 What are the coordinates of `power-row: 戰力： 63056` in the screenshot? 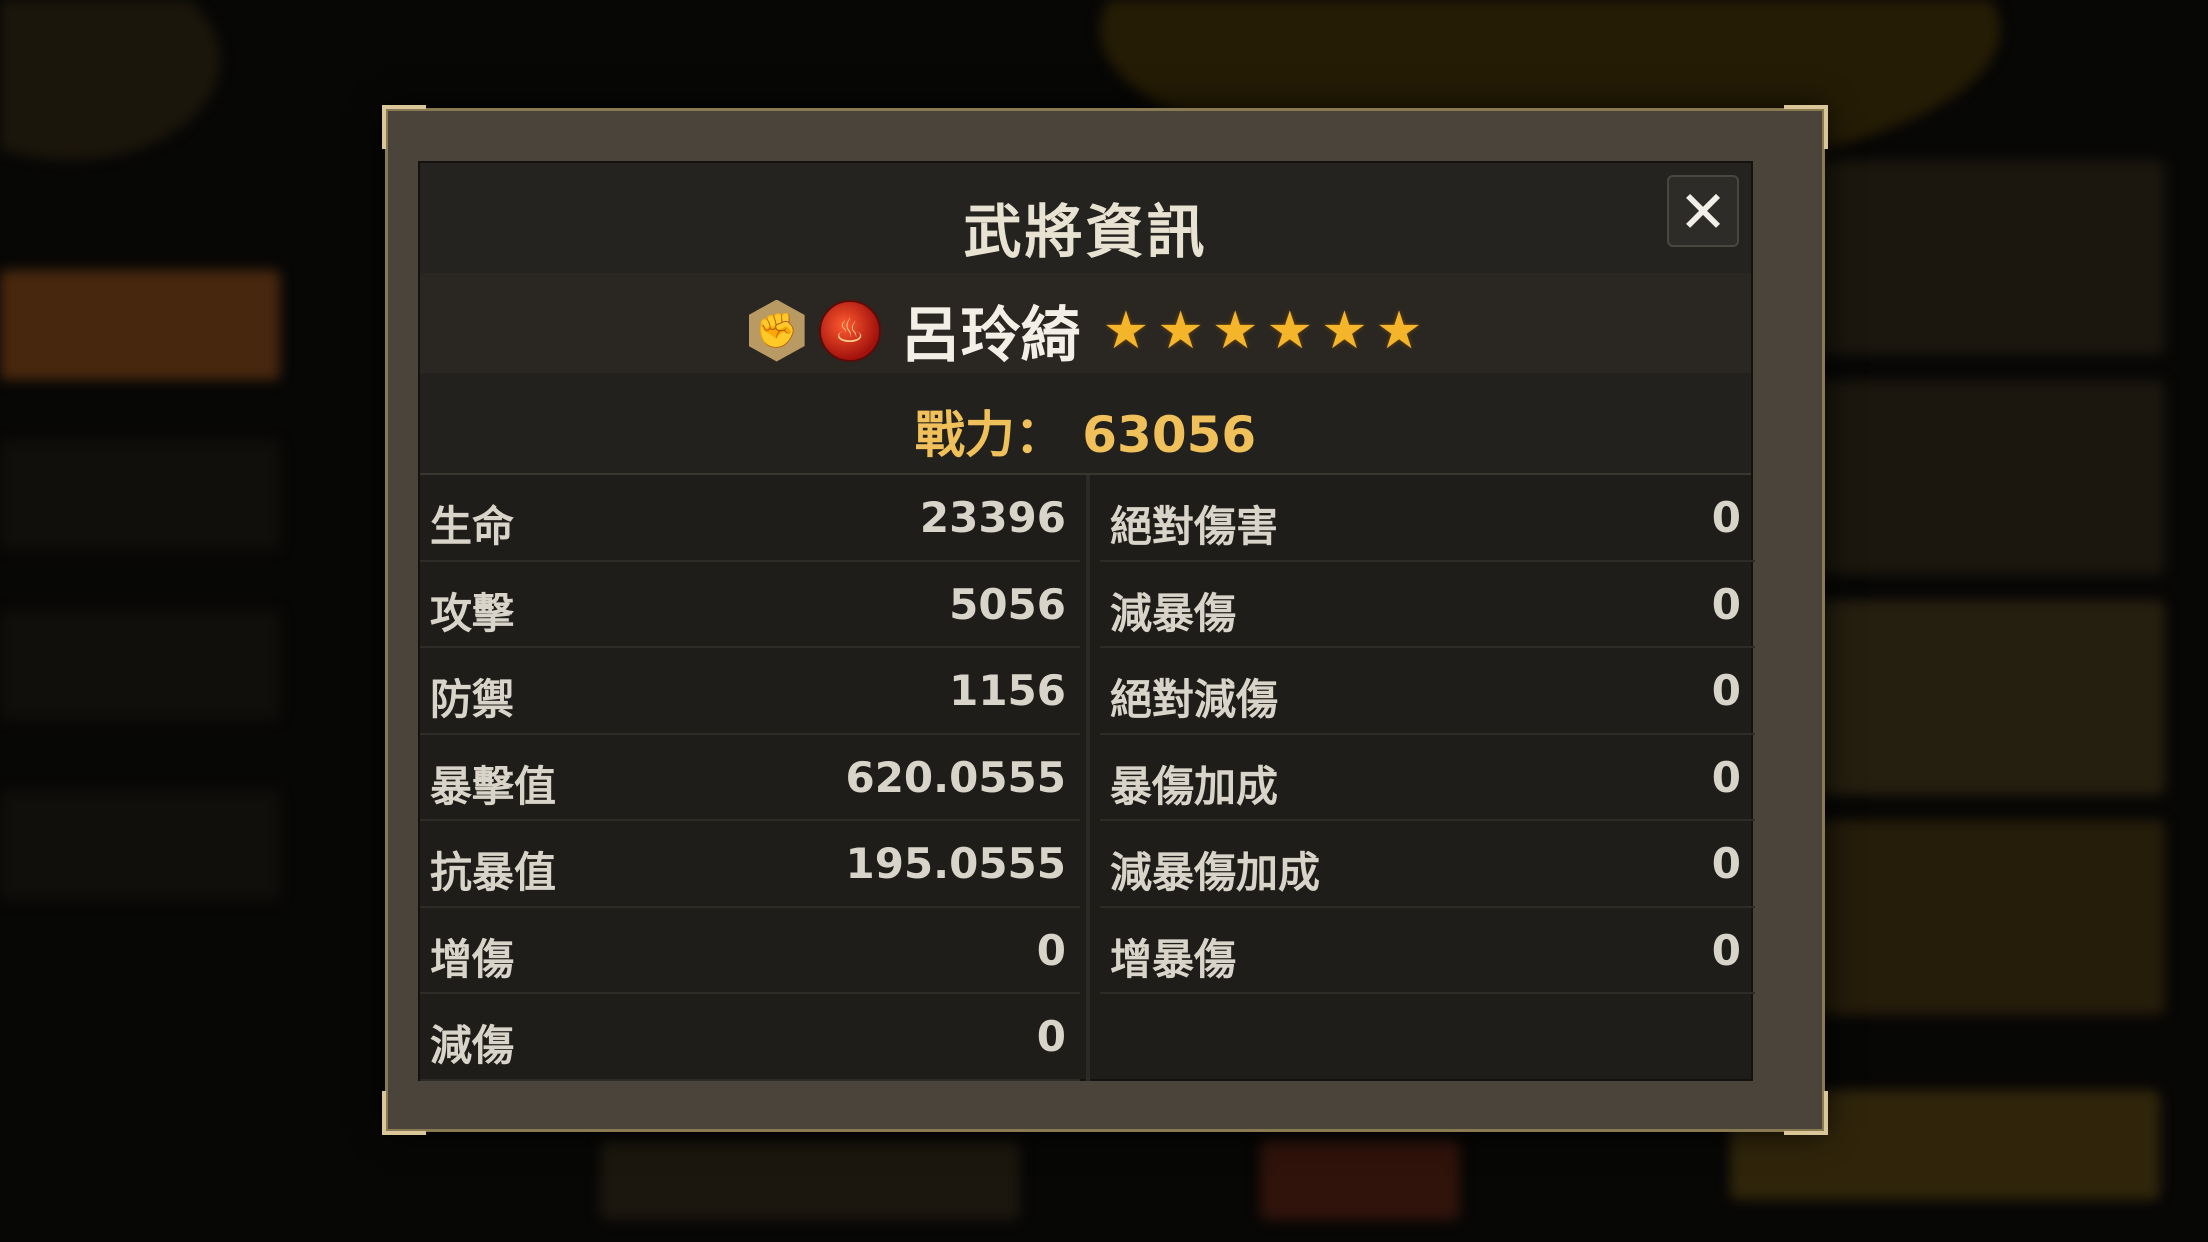 It's located at (1085, 424).